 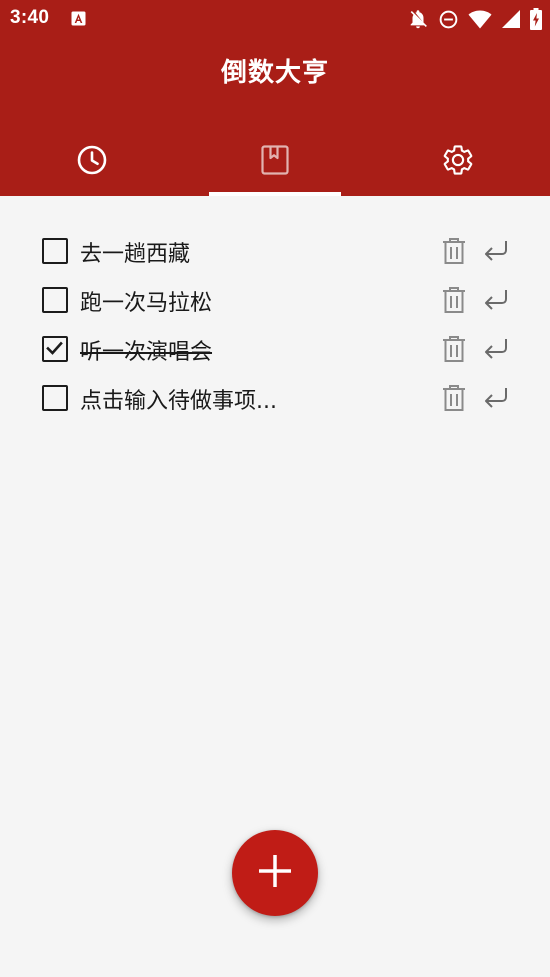 I want to click on bell-off-icon, so click(x=418, y=19).